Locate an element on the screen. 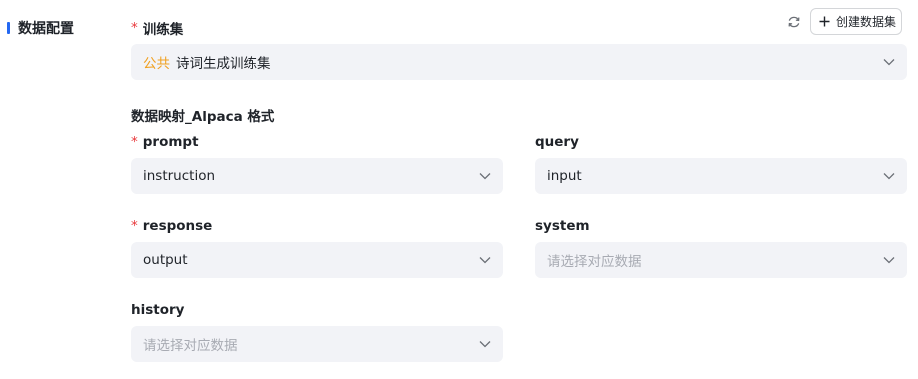 This screenshot has width=918, height=379. public-tag: 公共 is located at coordinates (156, 64).